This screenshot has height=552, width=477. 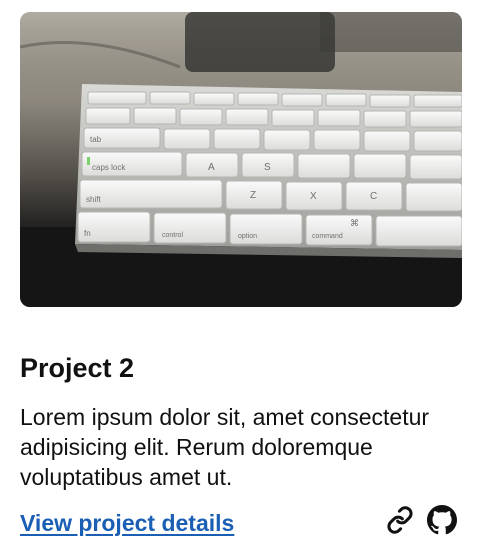 I want to click on key-label-a: A, so click(x=211, y=167).